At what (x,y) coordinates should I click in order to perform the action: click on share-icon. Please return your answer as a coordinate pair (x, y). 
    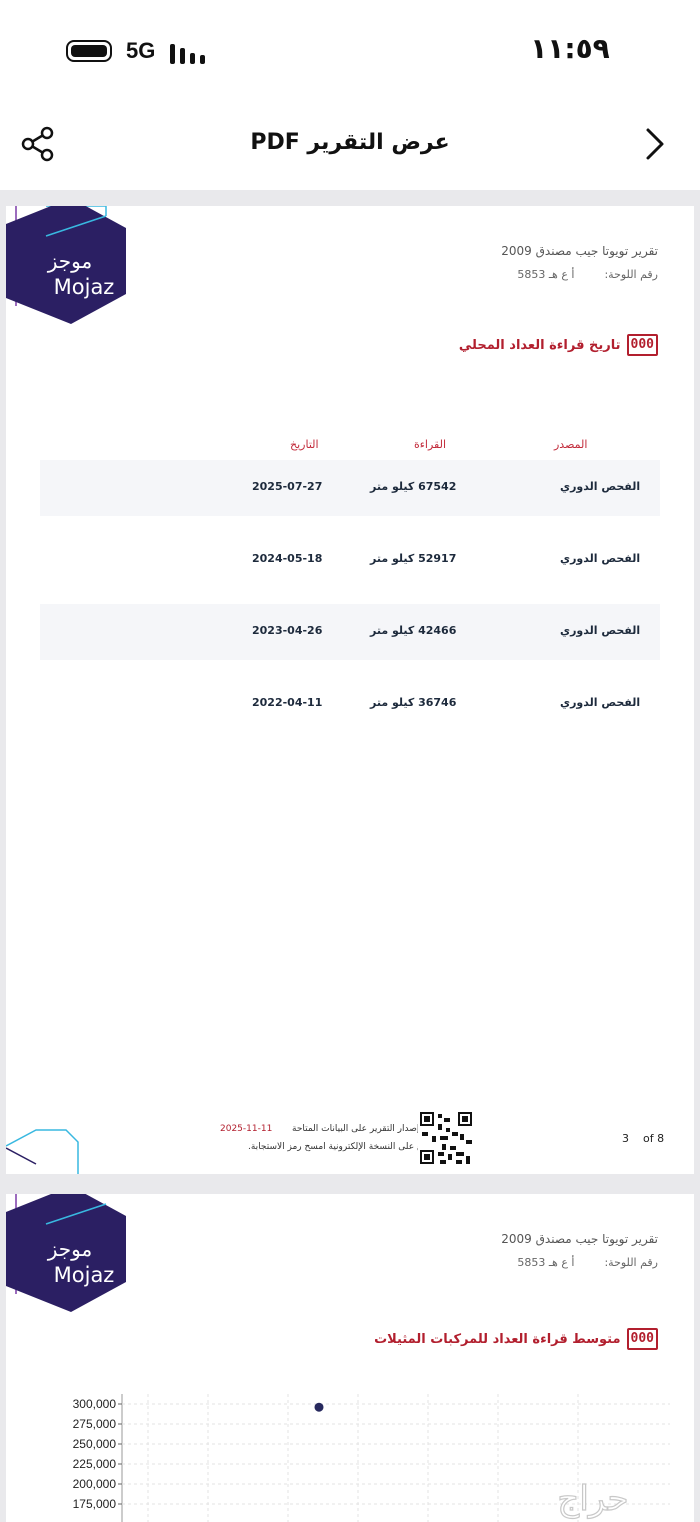
    Looking at the image, I should click on (38, 144).